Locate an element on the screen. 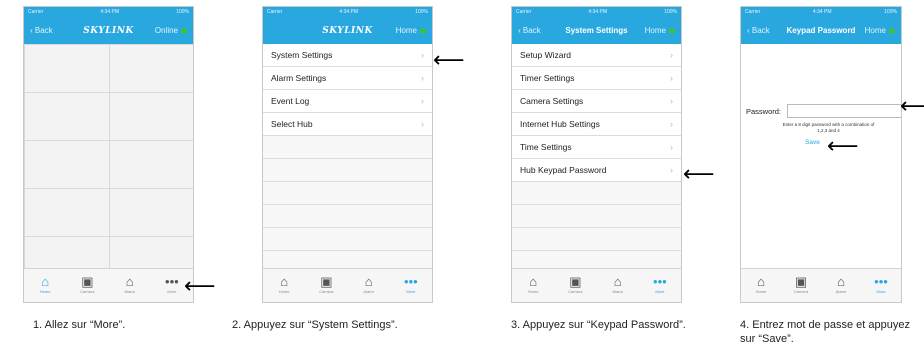 This screenshot has width=924, height=354. password-input is located at coordinates (844, 111).